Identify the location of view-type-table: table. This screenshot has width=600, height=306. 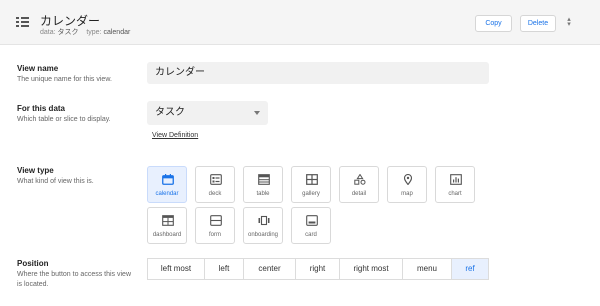
(263, 184).